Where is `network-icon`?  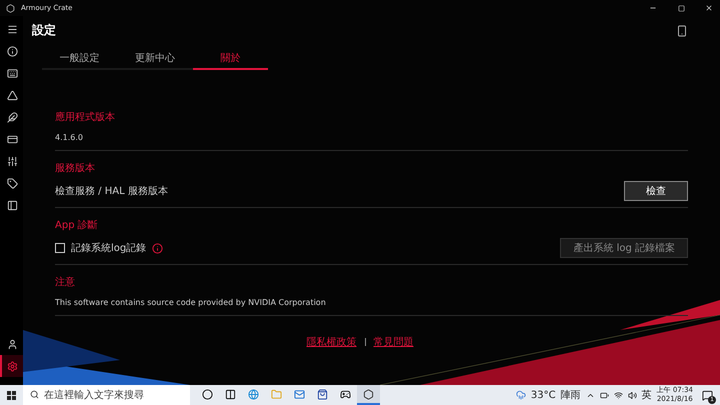
network-icon is located at coordinates (618, 395).